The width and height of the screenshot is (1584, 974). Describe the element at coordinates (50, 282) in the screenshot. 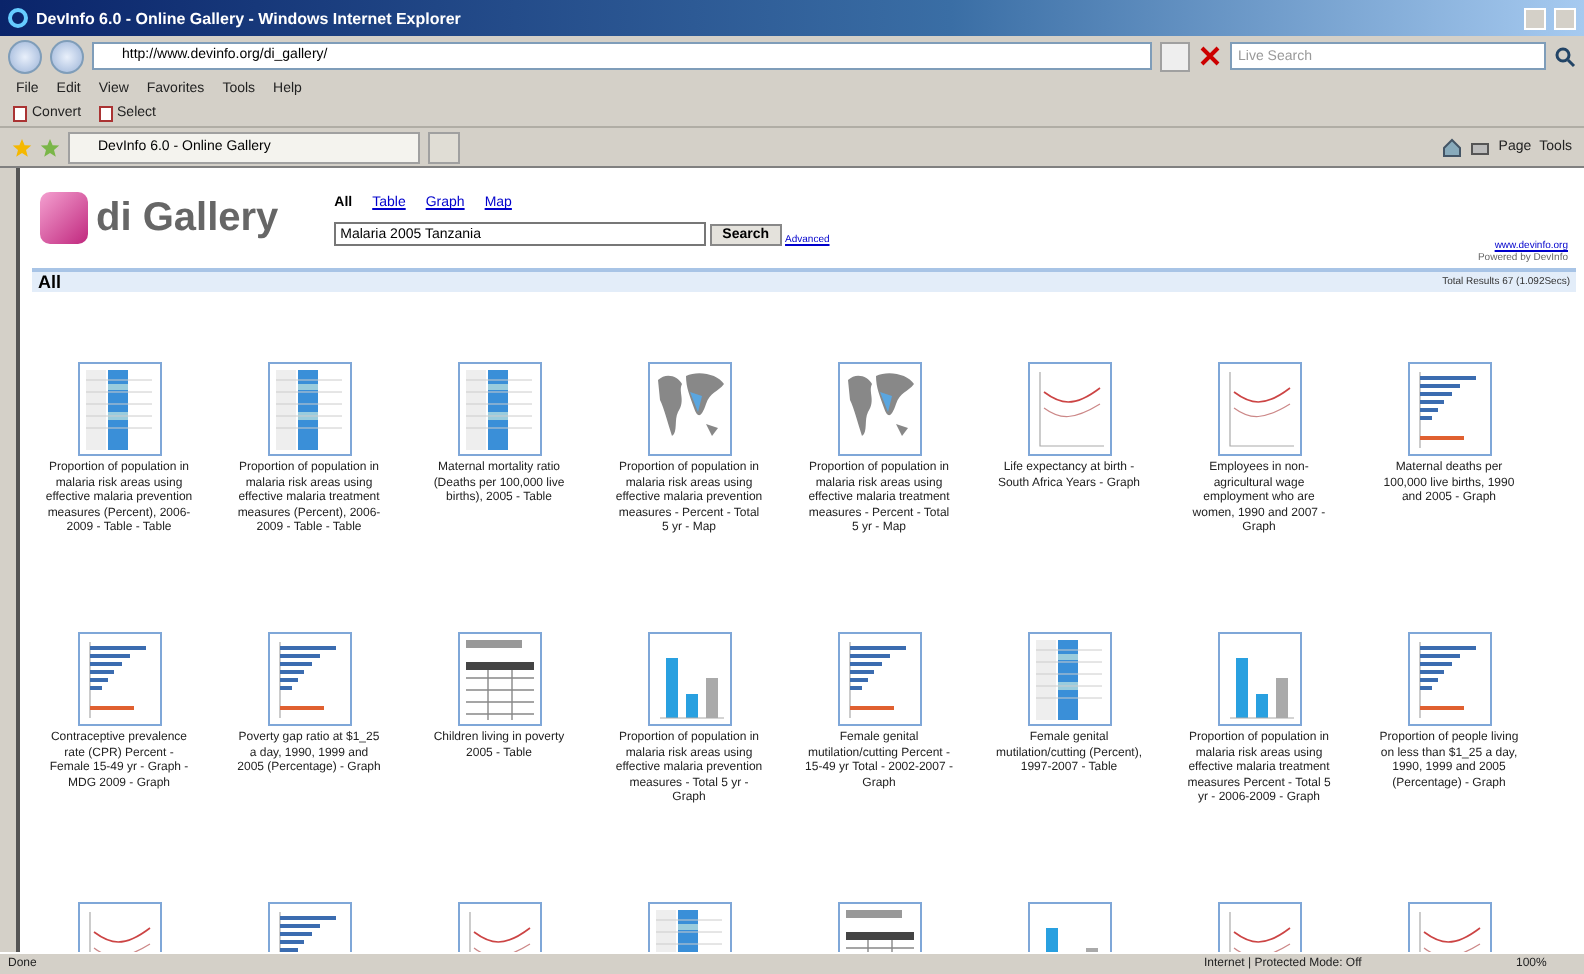

I see `section-title: All` at that location.